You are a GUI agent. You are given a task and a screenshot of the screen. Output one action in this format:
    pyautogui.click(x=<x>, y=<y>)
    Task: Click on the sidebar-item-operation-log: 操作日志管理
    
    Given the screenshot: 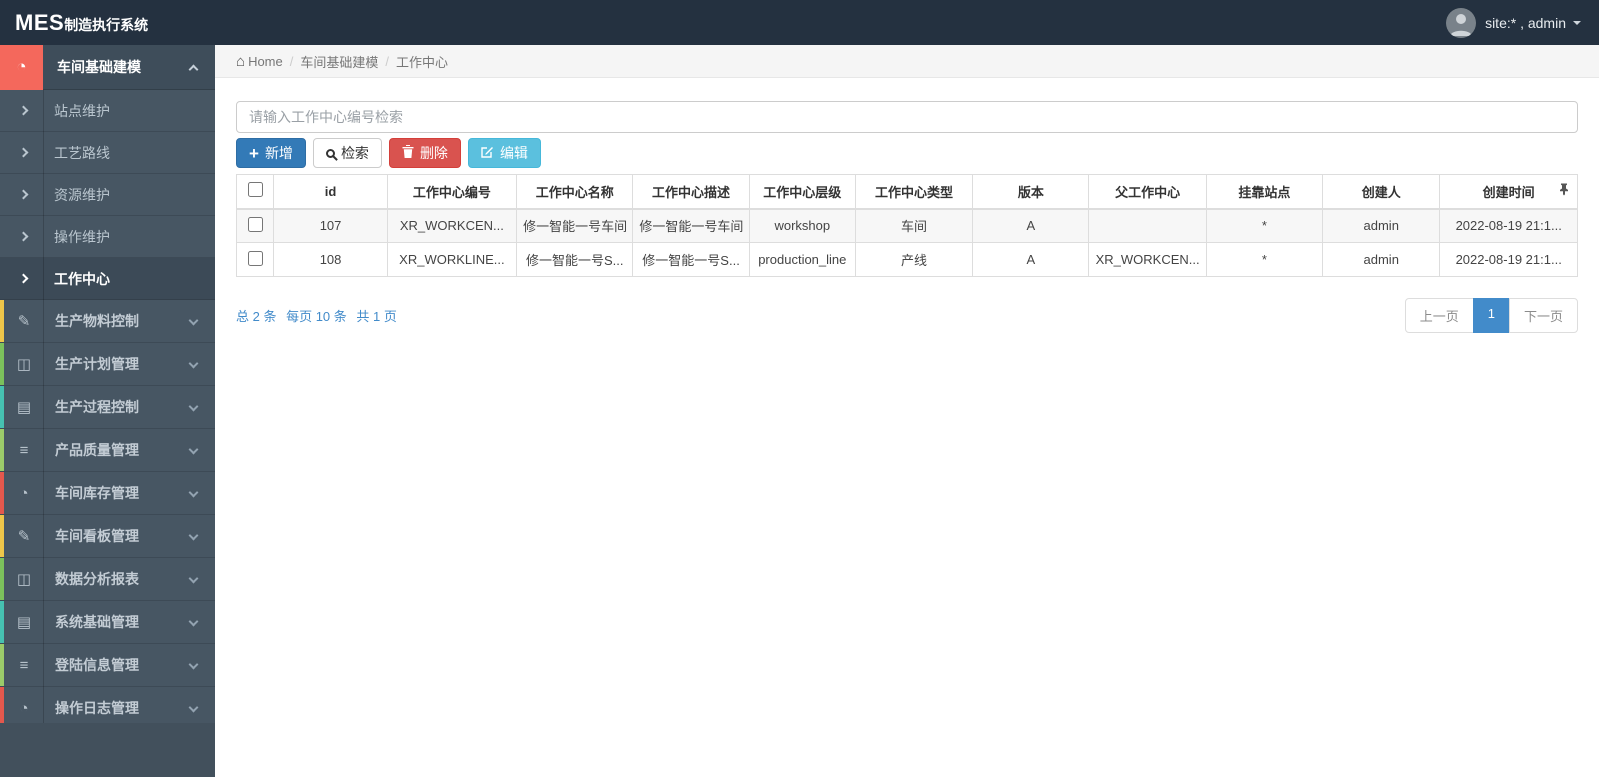 What is the action you would take?
    pyautogui.click(x=107, y=705)
    